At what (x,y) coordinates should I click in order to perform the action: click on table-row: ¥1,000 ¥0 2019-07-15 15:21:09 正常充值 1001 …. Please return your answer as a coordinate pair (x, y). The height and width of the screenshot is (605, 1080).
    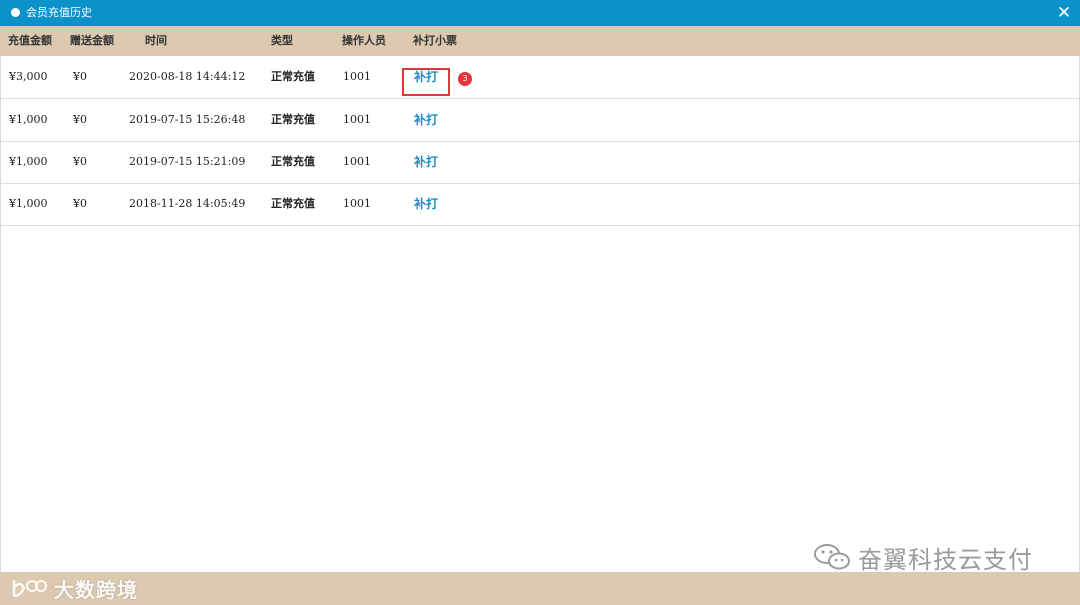
    Looking at the image, I should click on (540, 162).